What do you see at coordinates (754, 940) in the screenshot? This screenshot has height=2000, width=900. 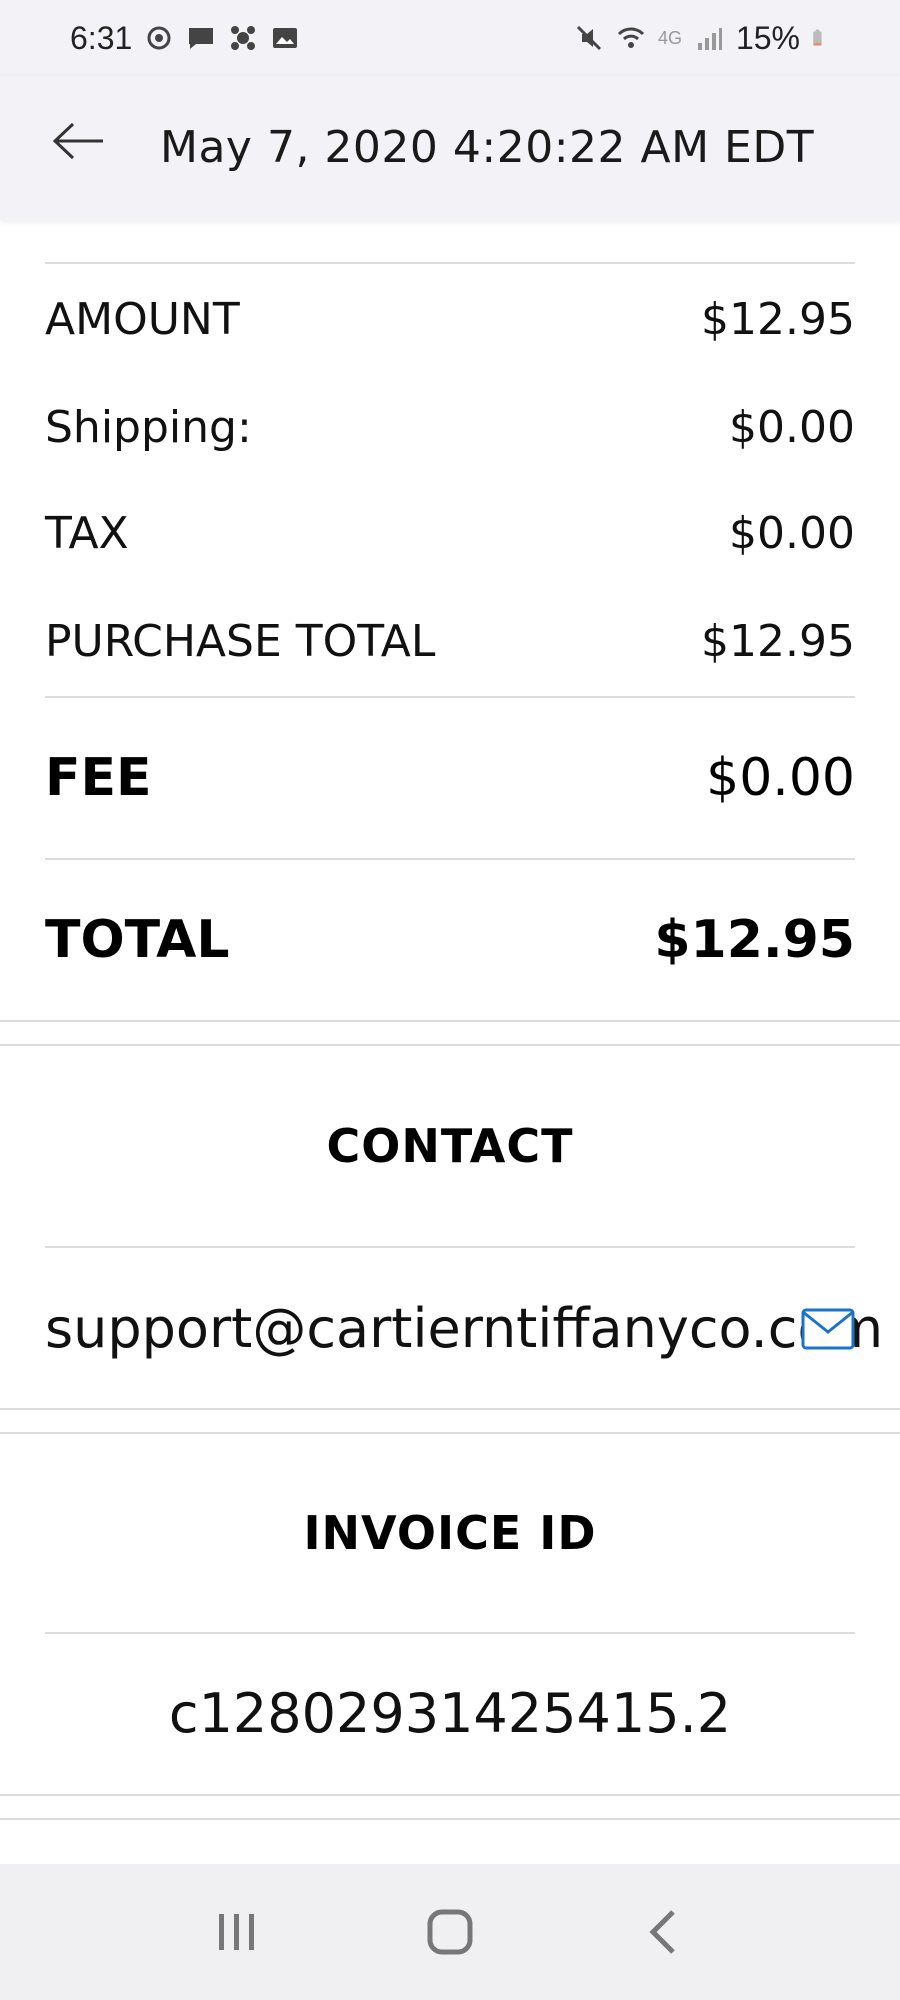 I see `total-value: $12.95` at bounding box center [754, 940].